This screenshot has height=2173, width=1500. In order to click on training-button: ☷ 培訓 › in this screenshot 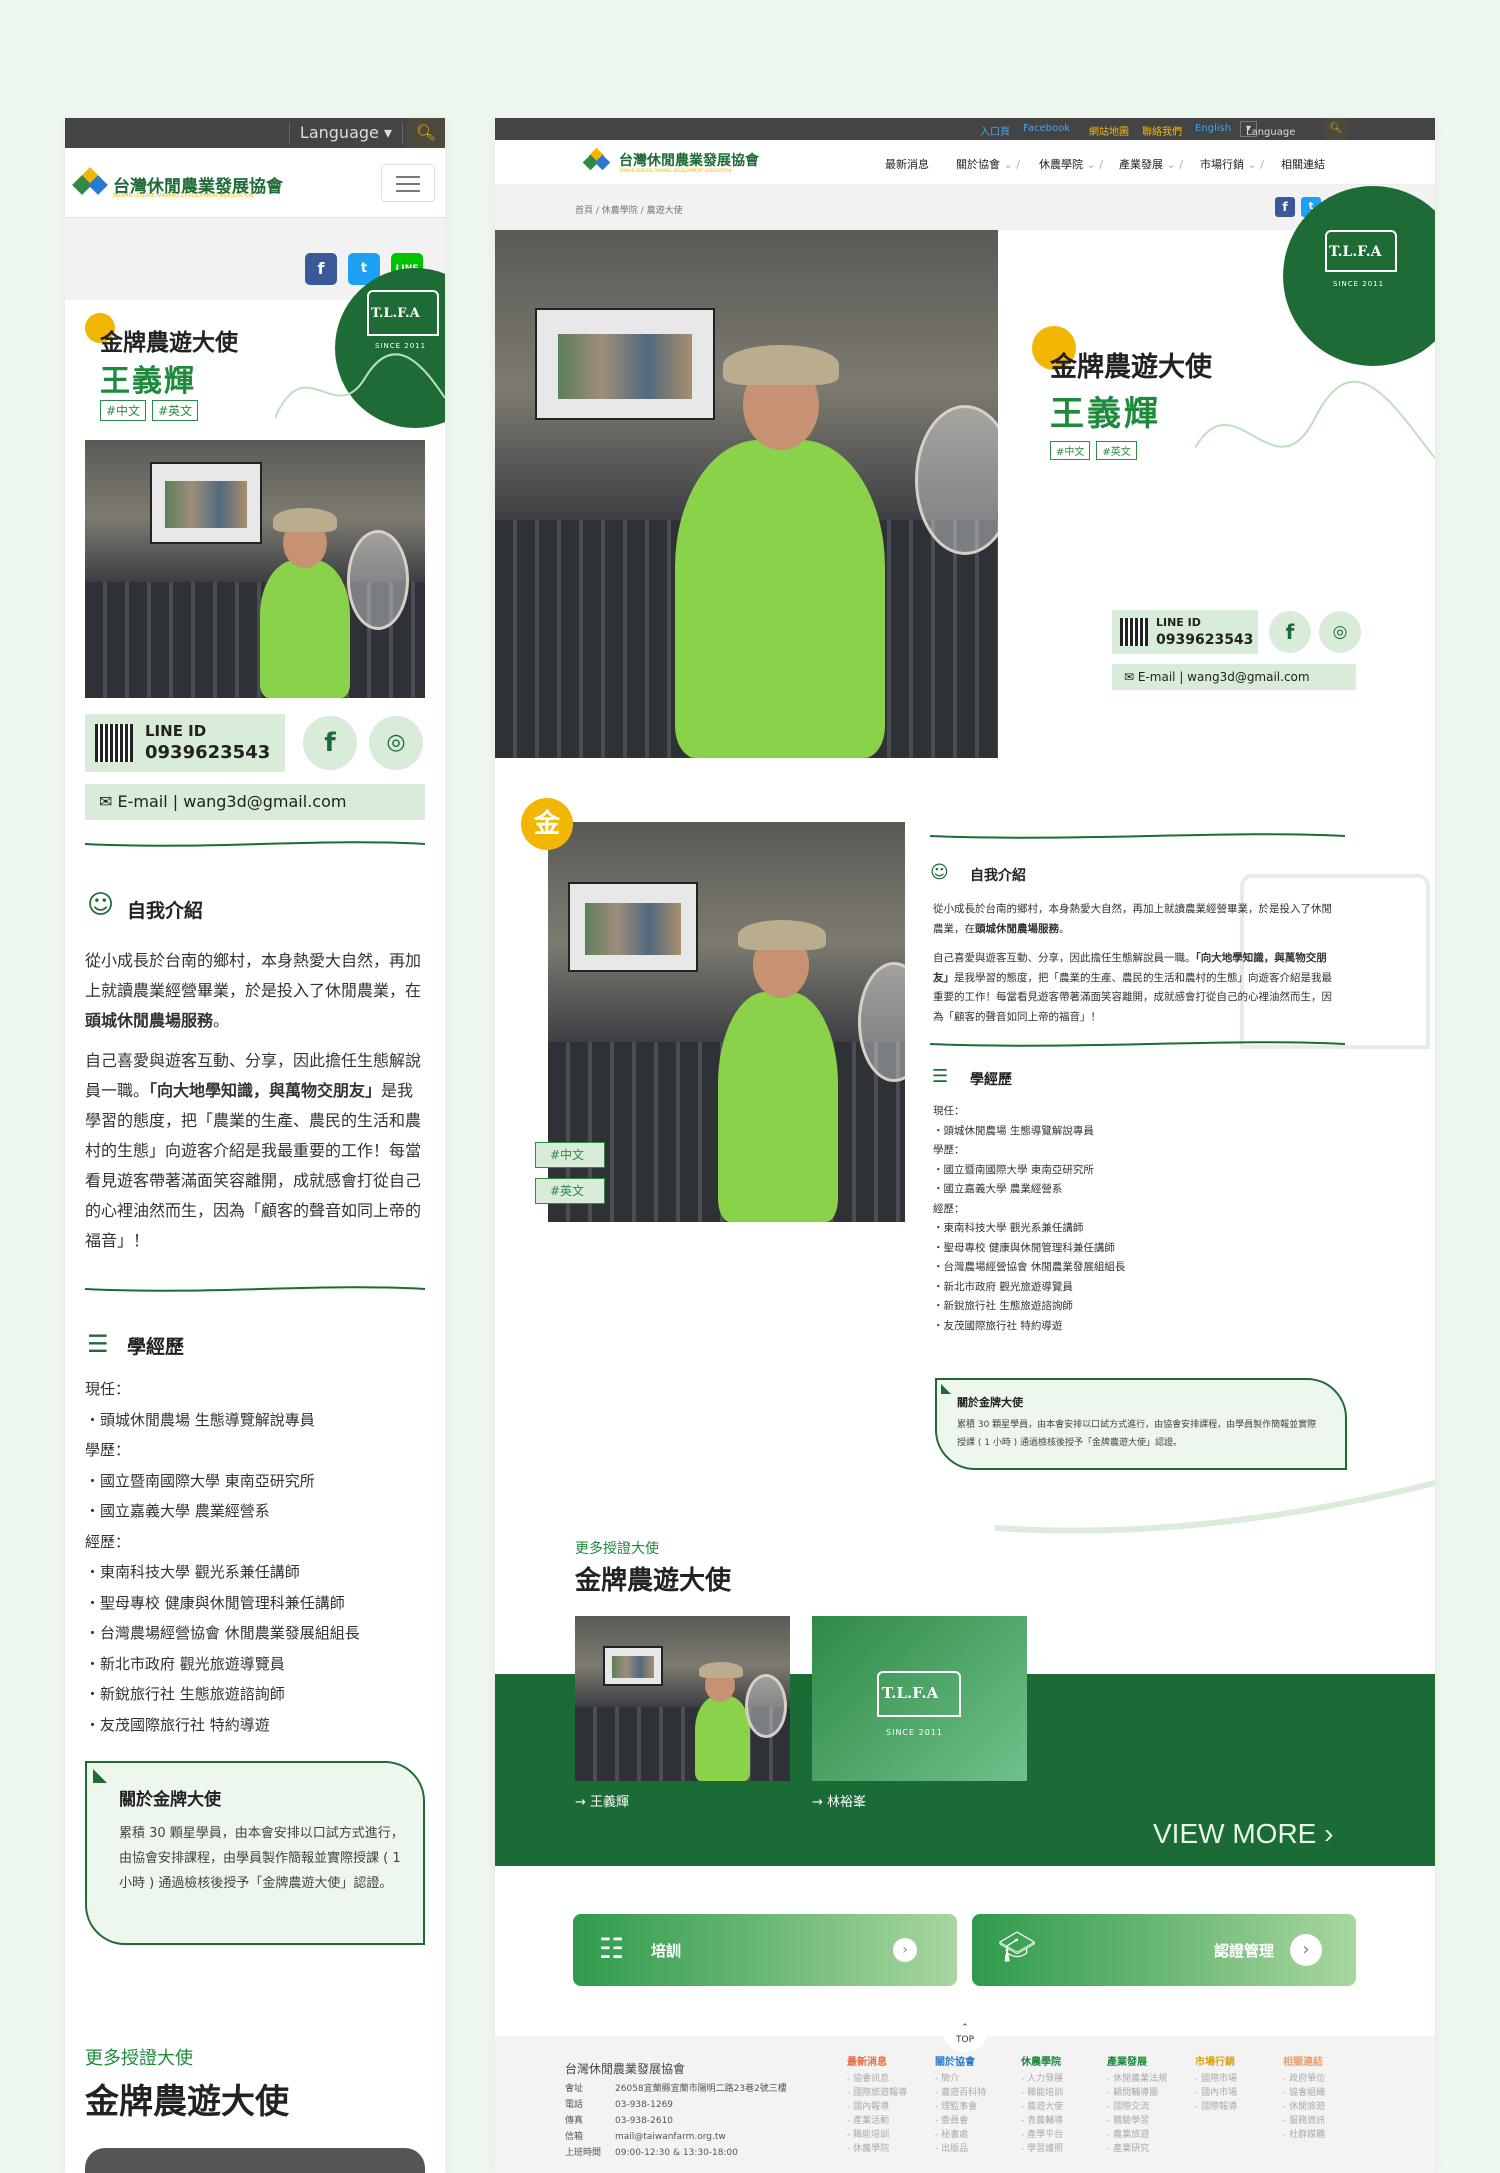, I will do `click(765, 1950)`.